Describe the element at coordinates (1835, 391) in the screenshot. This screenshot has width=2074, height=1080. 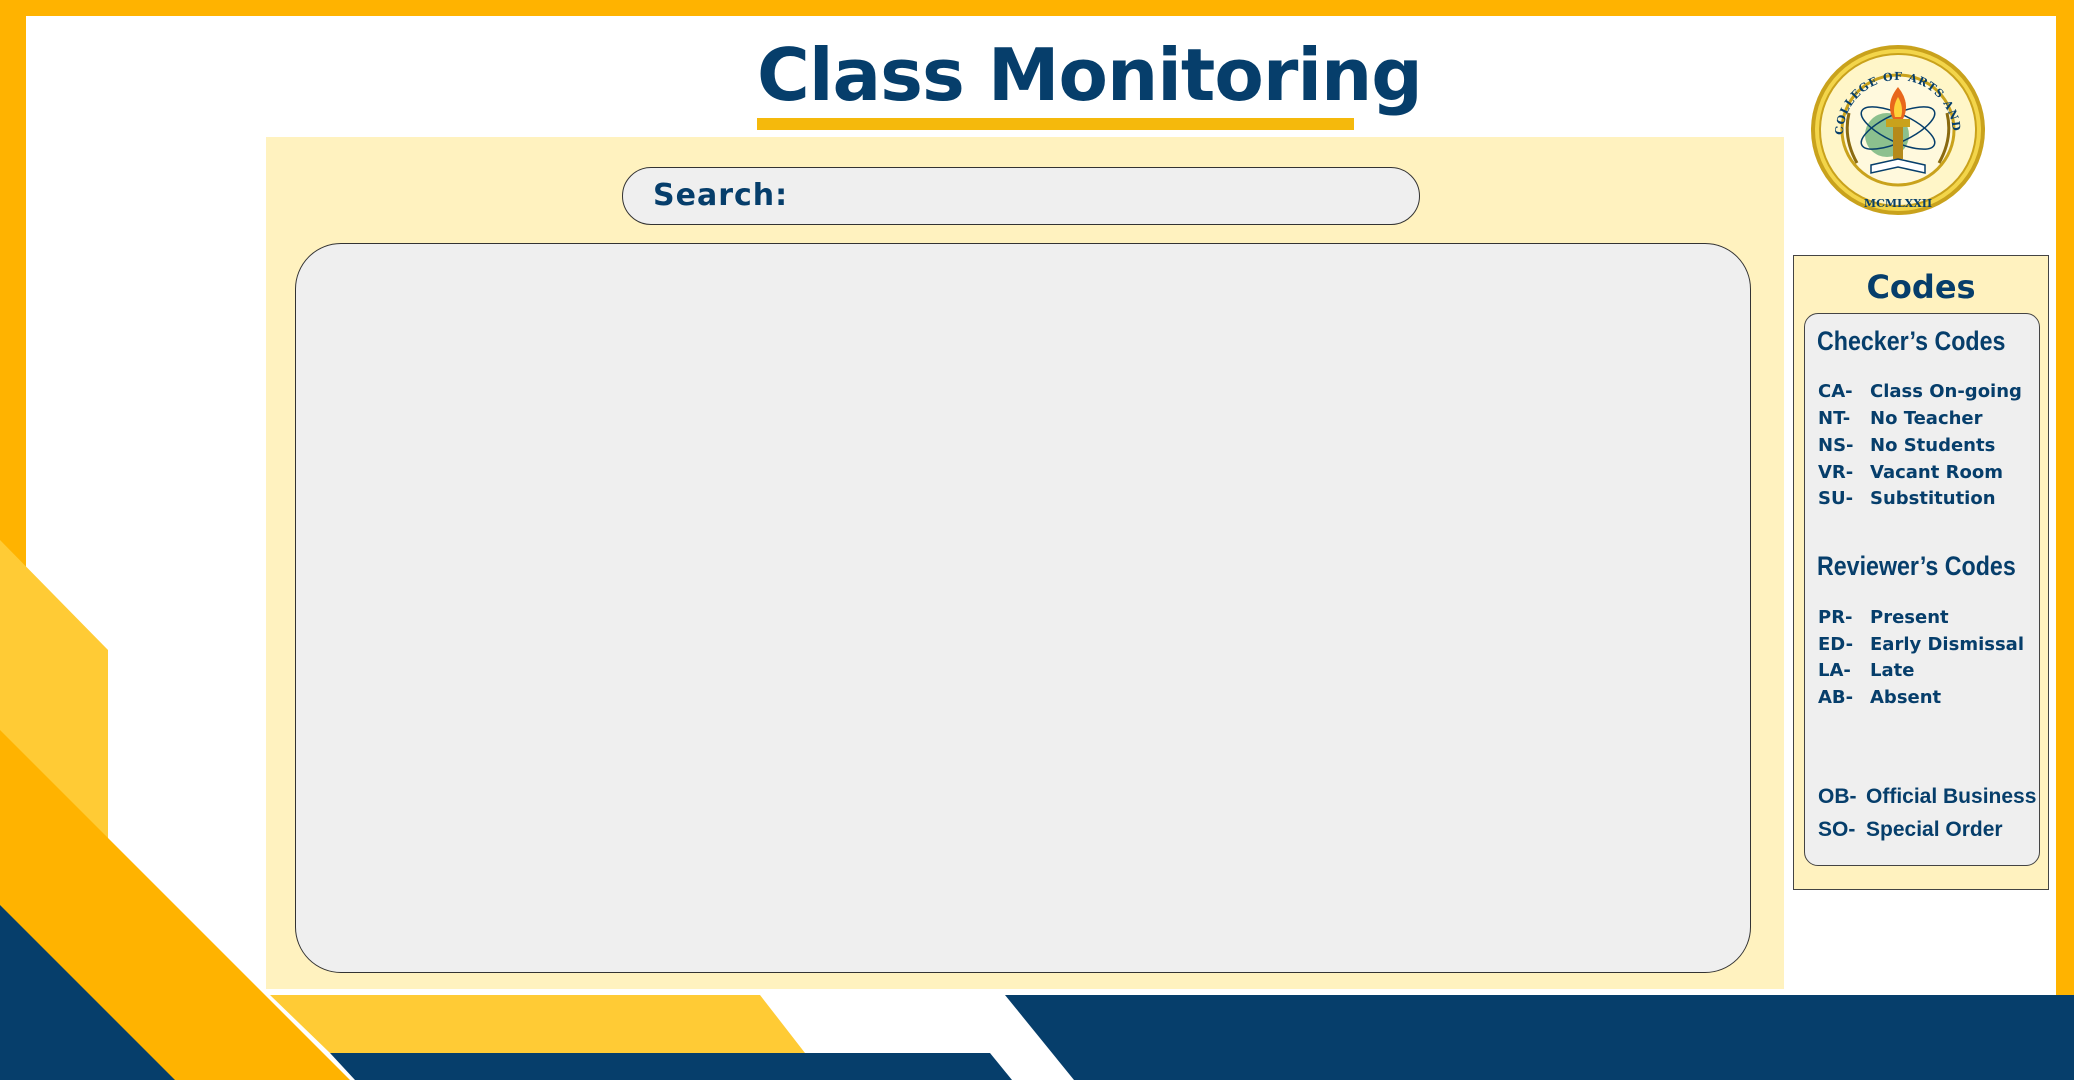
I see `code-abbr: CA-` at that location.